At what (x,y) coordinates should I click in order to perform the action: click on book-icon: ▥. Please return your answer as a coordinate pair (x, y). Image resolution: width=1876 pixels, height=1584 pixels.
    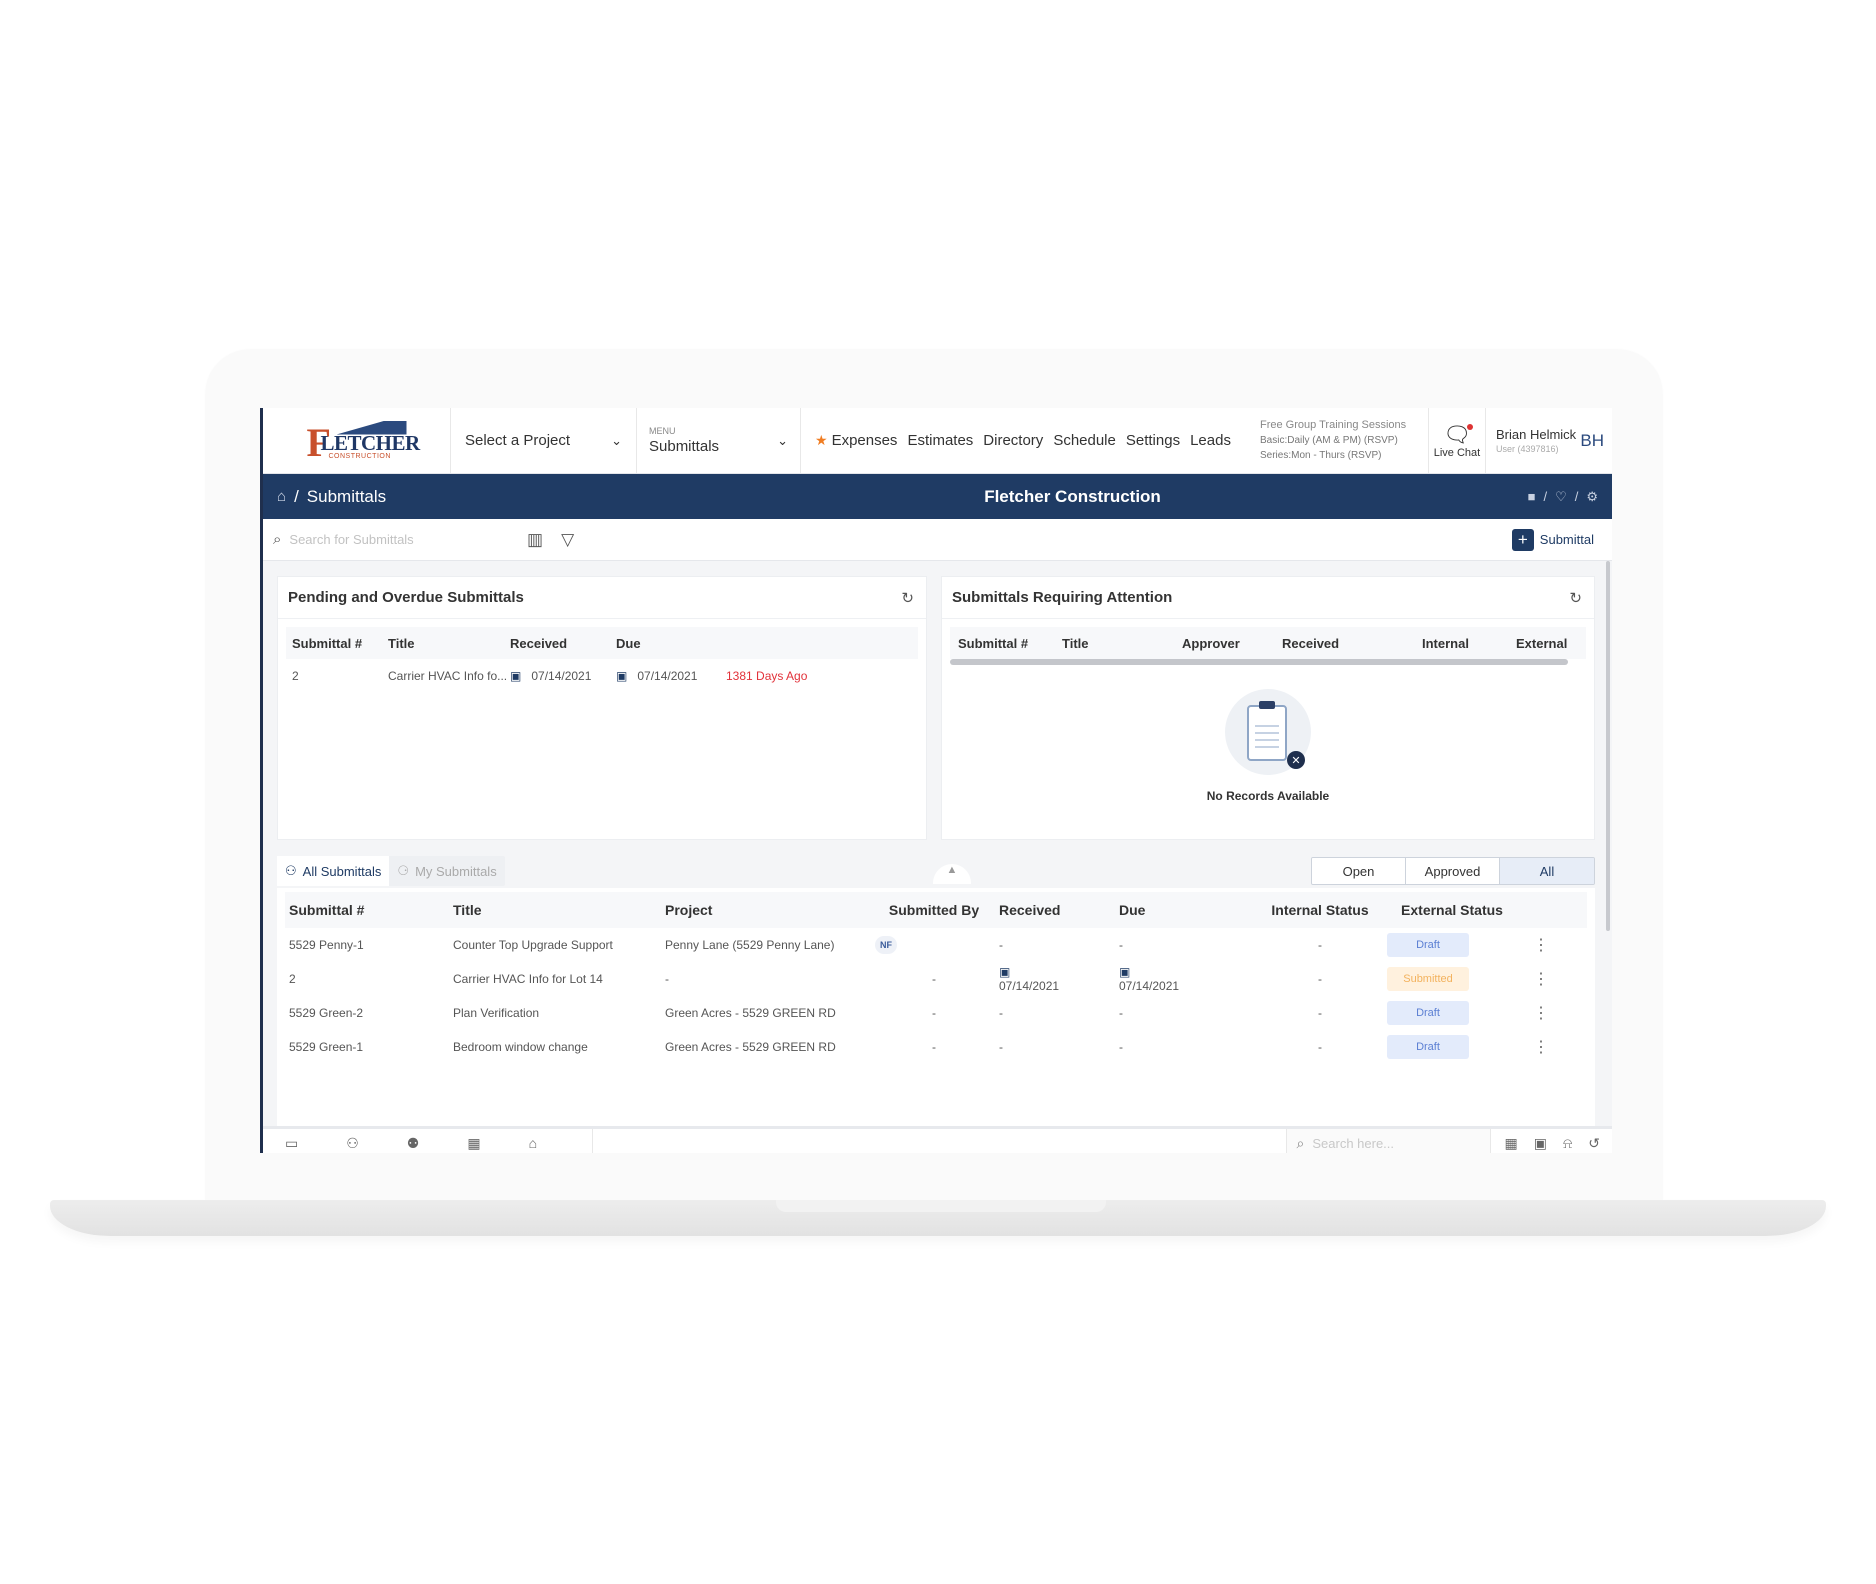
    Looking at the image, I should click on (535, 540).